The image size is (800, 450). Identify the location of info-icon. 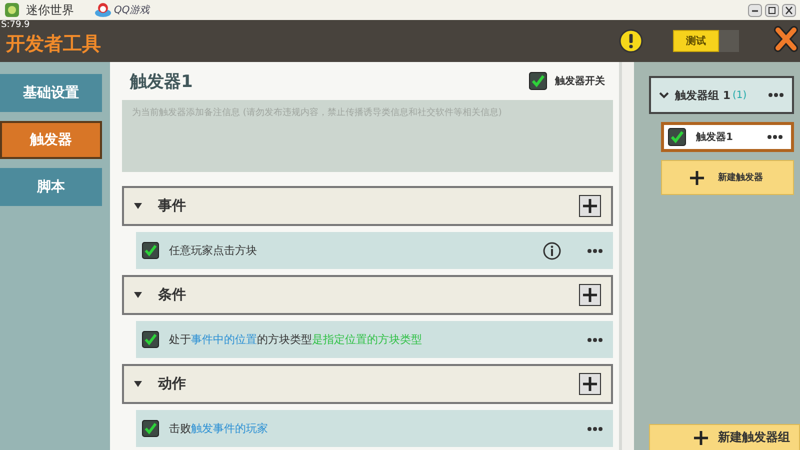
(552, 251).